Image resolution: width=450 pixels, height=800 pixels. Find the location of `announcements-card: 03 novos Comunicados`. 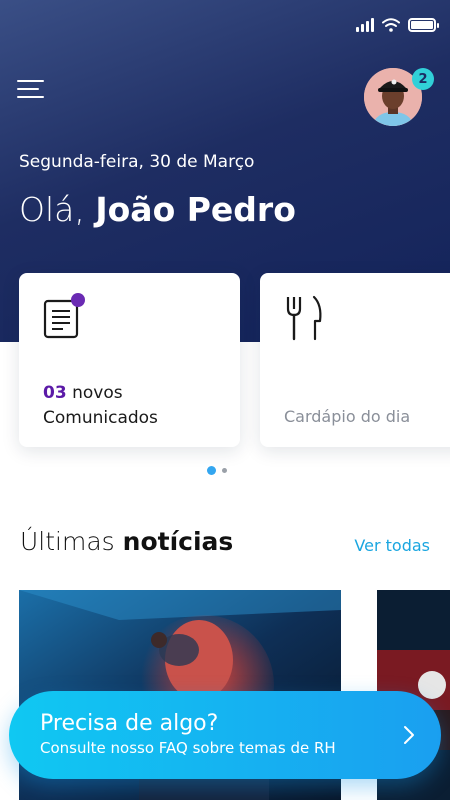

announcements-card: 03 novos Comunicados is located at coordinates (129, 360).